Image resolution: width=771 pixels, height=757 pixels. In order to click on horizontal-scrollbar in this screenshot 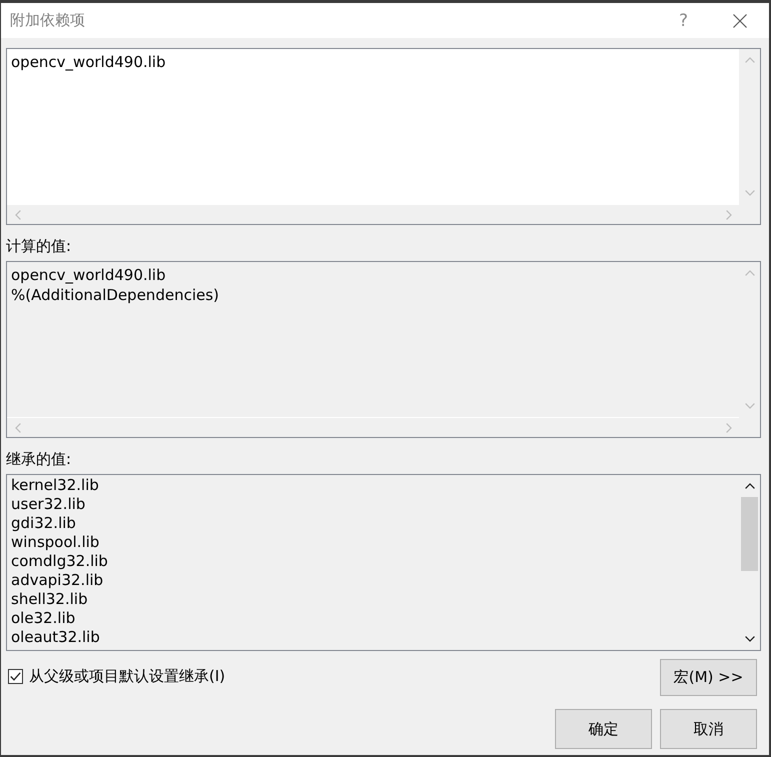, I will do `click(373, 214)`.